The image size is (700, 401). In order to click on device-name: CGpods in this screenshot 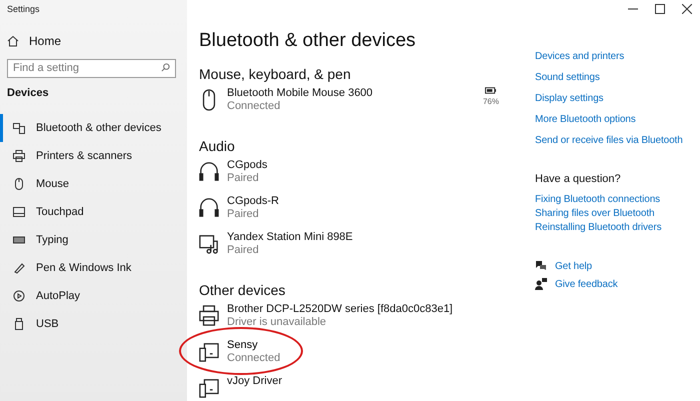, I will do `click(247, 165)`.